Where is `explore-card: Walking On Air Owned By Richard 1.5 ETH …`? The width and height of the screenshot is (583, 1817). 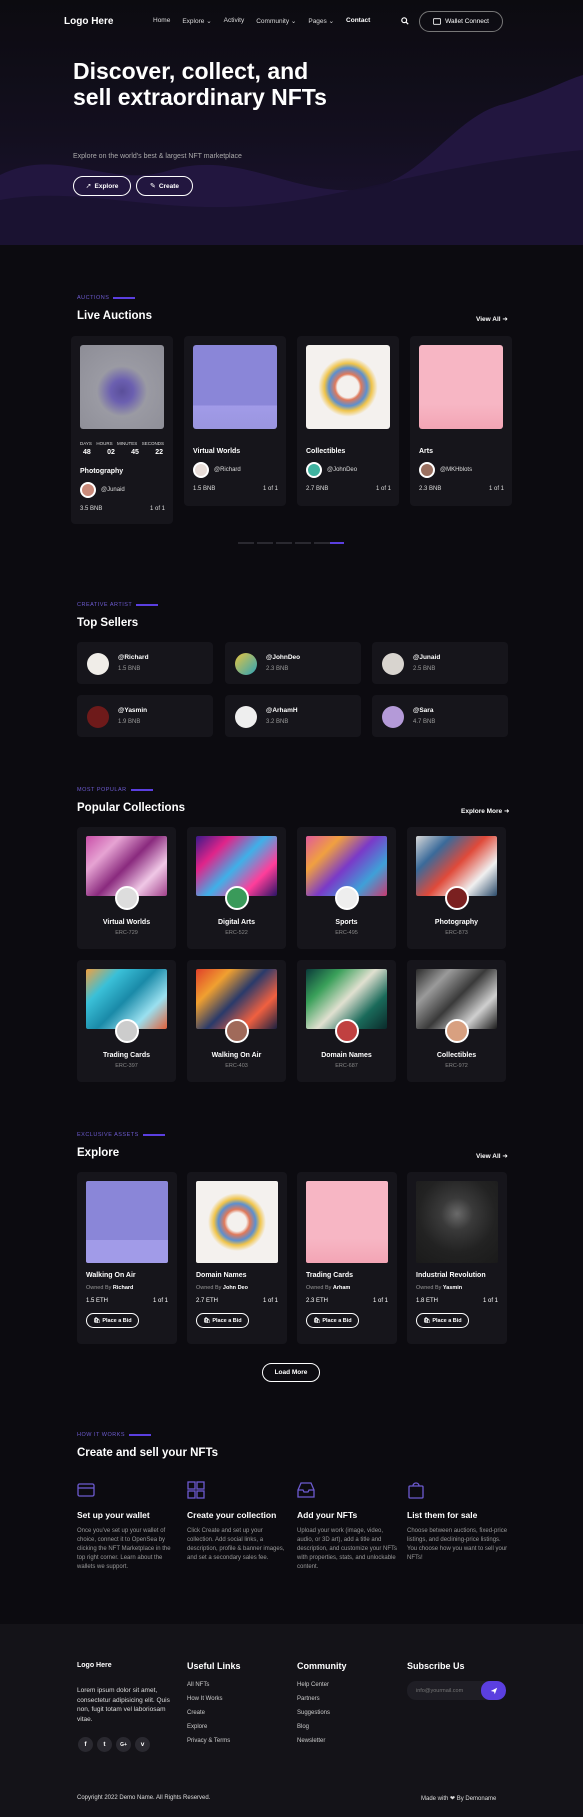
explore-card: Walking On Air Owned By Richard 1.5 ETH … is located at coordinates (127, 1258).